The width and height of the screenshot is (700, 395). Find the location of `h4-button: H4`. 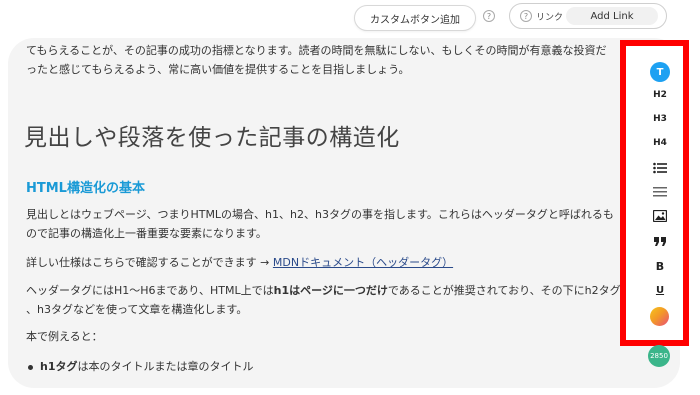

h4-button: H4 is located at coordinates (660, 143).